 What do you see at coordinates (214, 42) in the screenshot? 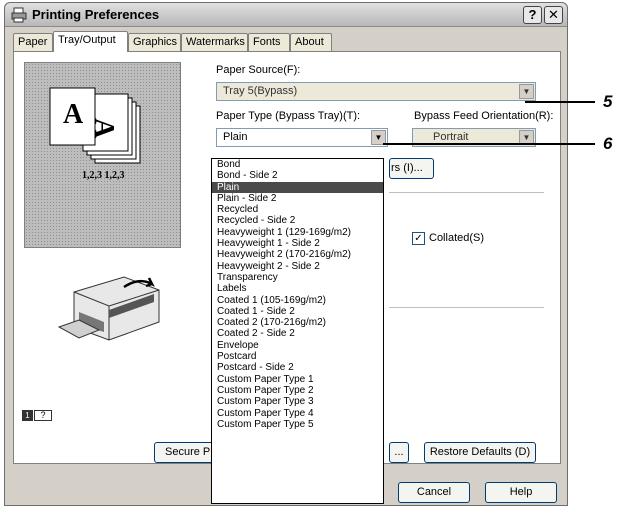
I see `tab-watermarks: Watermarks` at bounding box center [214, 42].